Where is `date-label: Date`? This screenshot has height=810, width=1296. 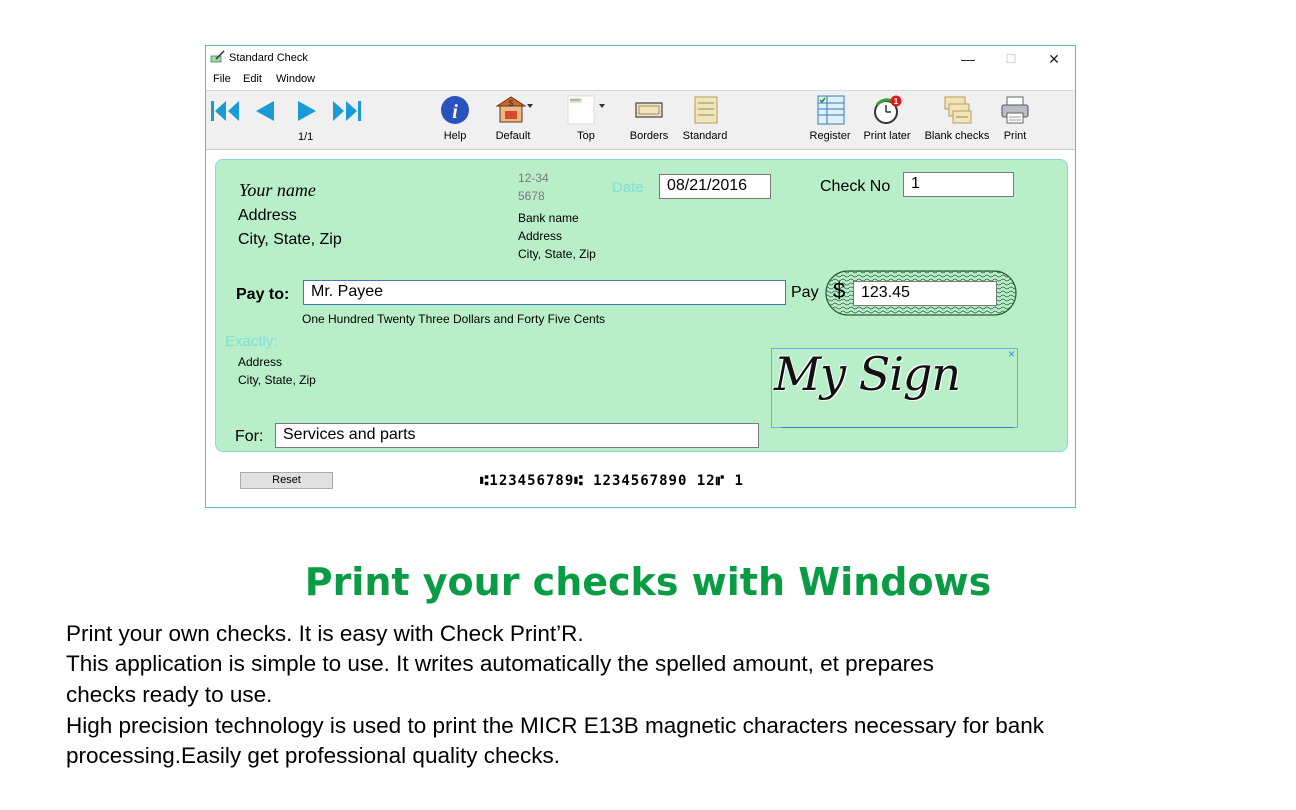 date-label: Date is located at coordinates (628, 187).